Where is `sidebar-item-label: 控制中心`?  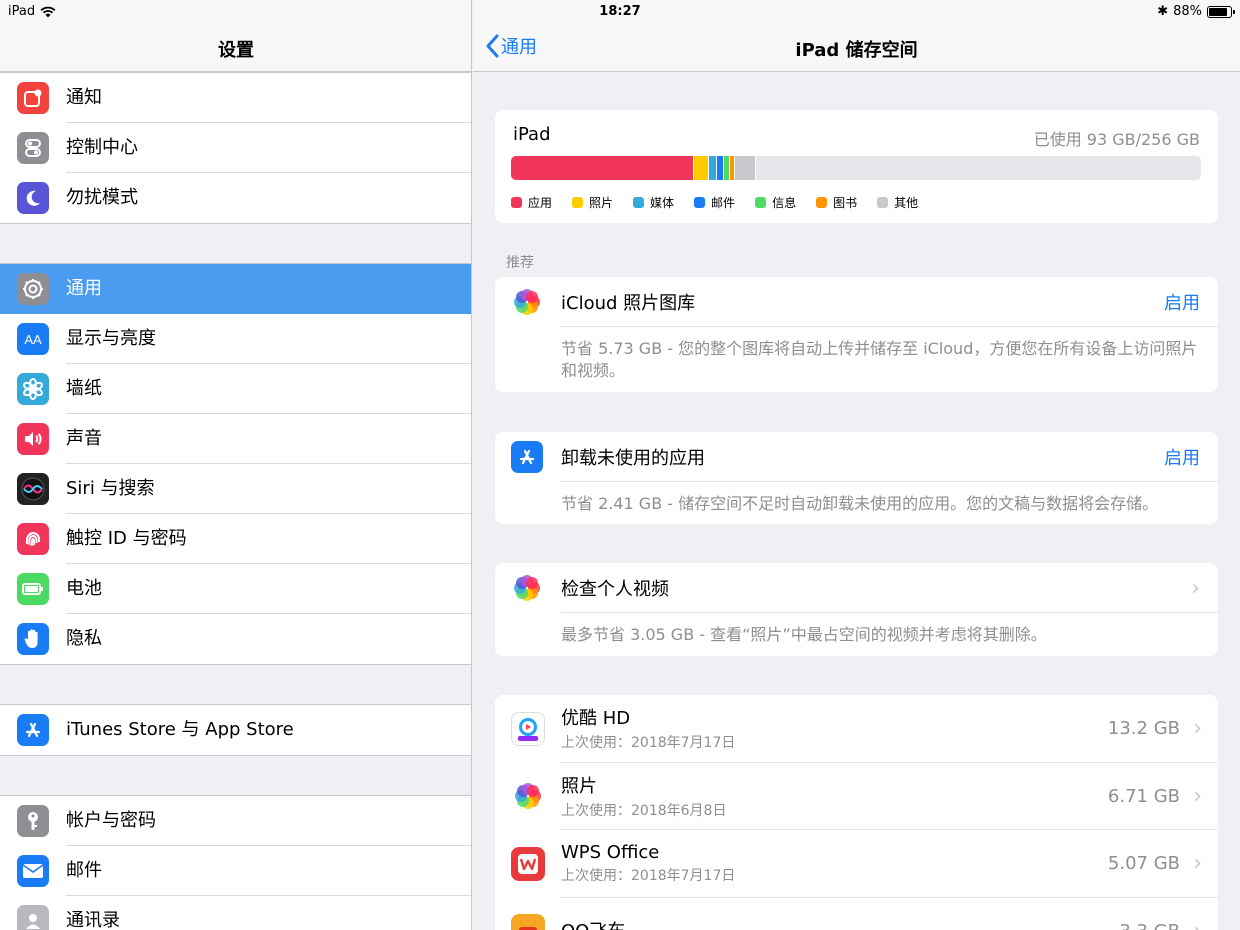 sidebar-item-label: 控制中心 is located at coordinates (268, 148).